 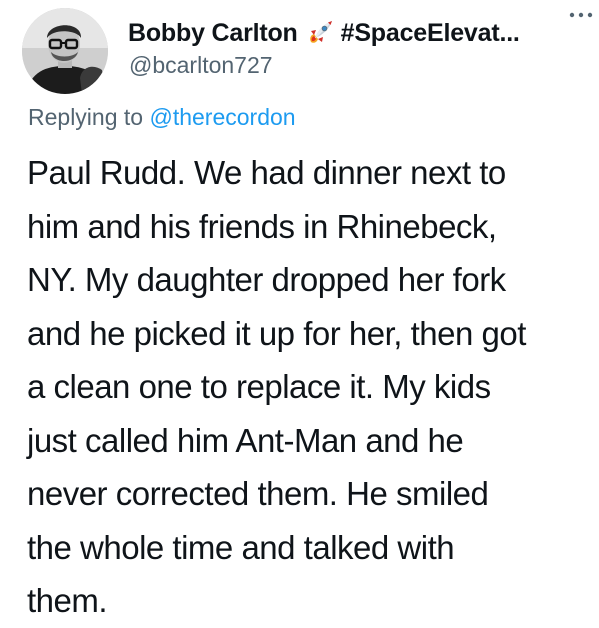 I want to click on reply-context: Replying to @therecordon, so click(x=162, y=117).